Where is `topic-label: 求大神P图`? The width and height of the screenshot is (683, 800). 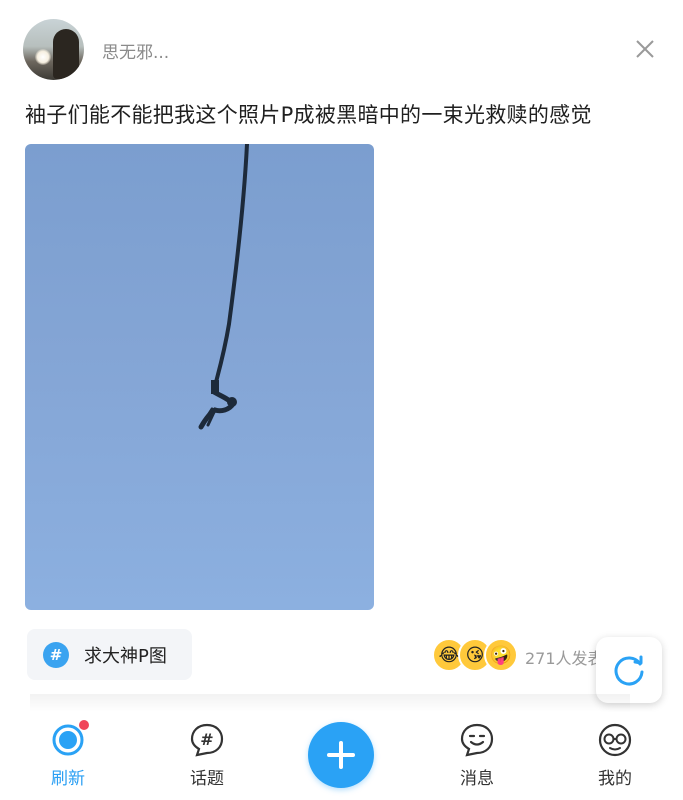 topic-label: 求大神P图 is located at coordinates (125, 656).